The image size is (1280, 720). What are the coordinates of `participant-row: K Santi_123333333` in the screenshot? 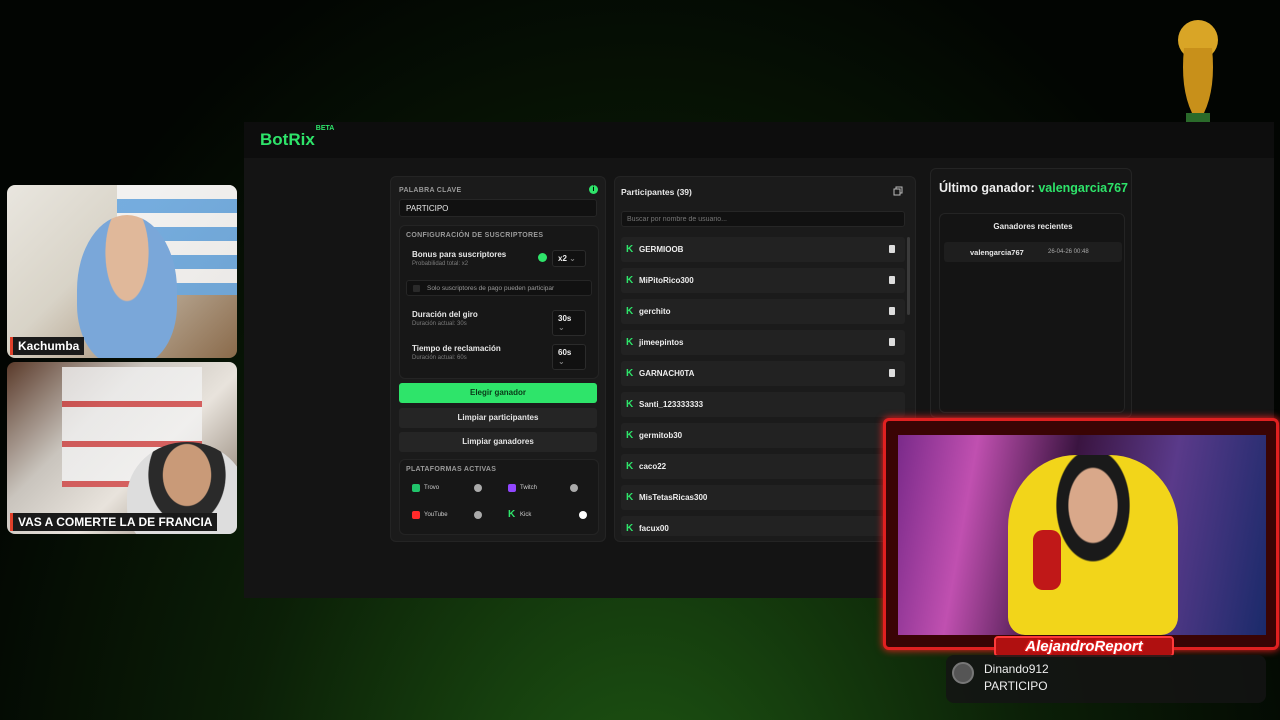 It's located at (763, 404).